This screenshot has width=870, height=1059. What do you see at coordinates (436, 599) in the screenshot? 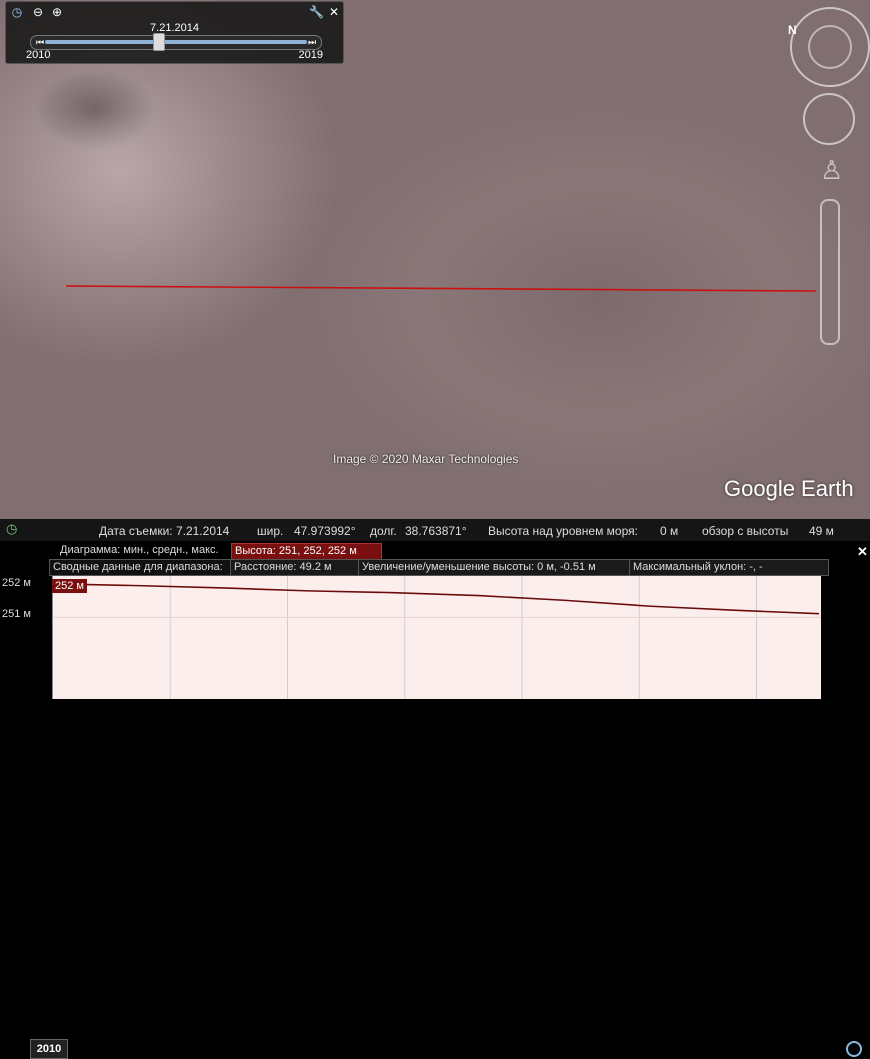
I see `elevation-series-line` at bounding box center [436, 599].